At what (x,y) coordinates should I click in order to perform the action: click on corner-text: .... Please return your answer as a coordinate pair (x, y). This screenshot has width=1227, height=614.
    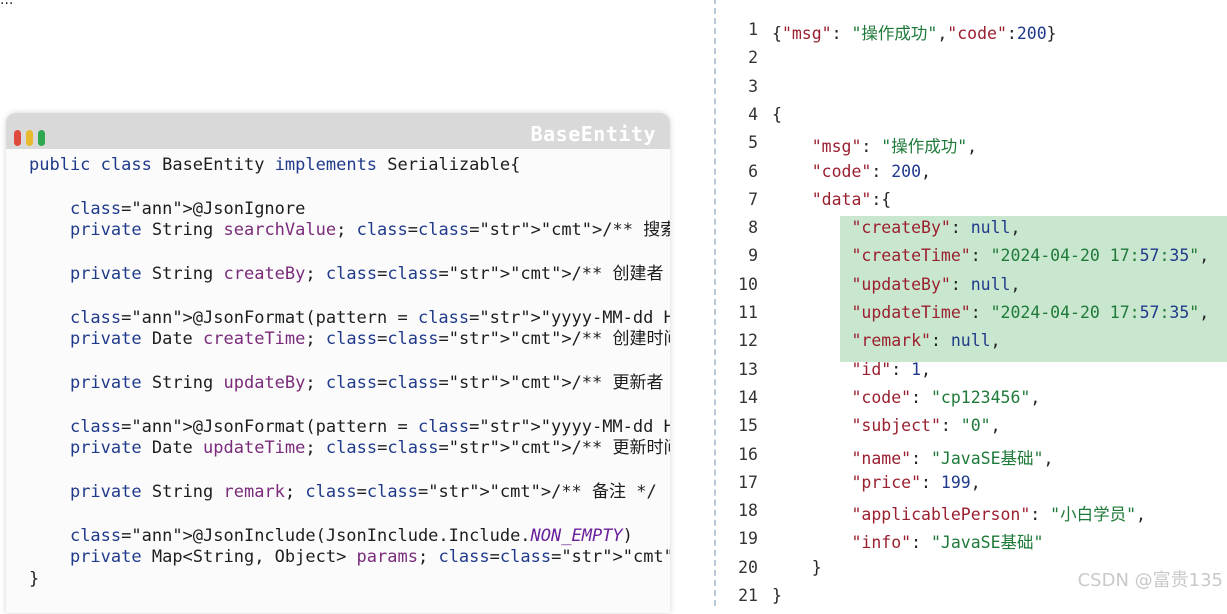
    Looking at the image, I should click on (7, 4).